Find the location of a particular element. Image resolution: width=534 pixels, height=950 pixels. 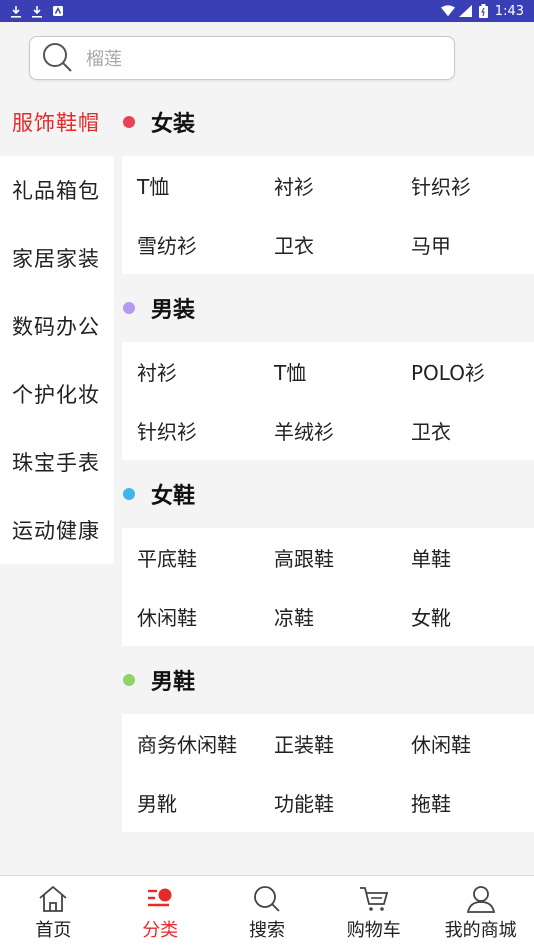

battery-icon is located at coordinates (484, 11).